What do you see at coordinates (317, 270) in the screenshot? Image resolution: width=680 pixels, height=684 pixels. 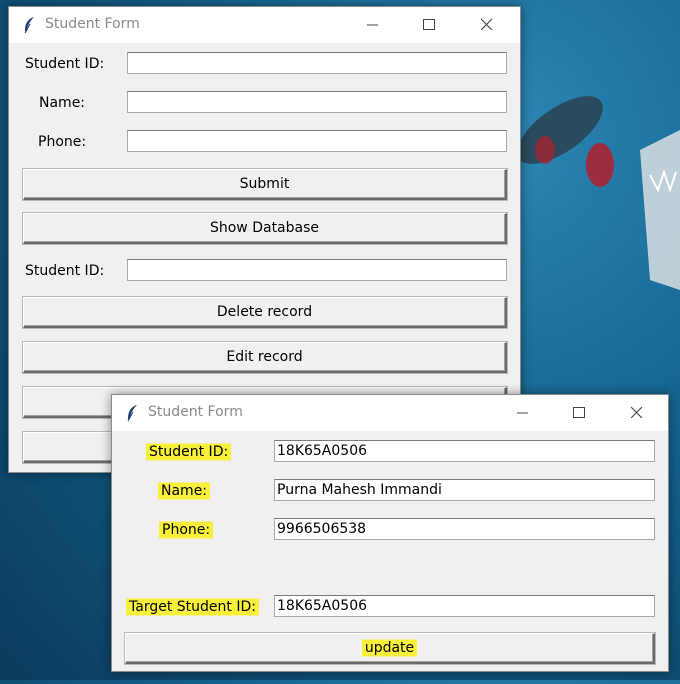 I see `target-student-id-field` at bounding box center [317, 270].